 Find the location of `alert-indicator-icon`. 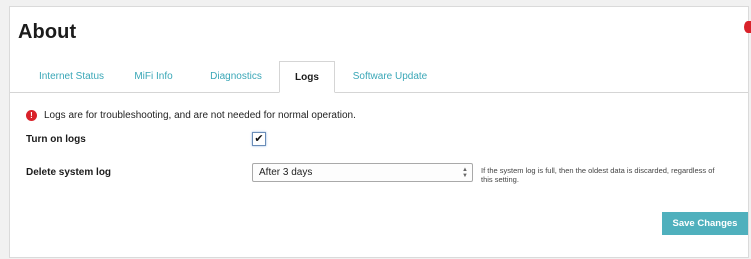

alert-indicator-icon is located at coordinates (747, 27).